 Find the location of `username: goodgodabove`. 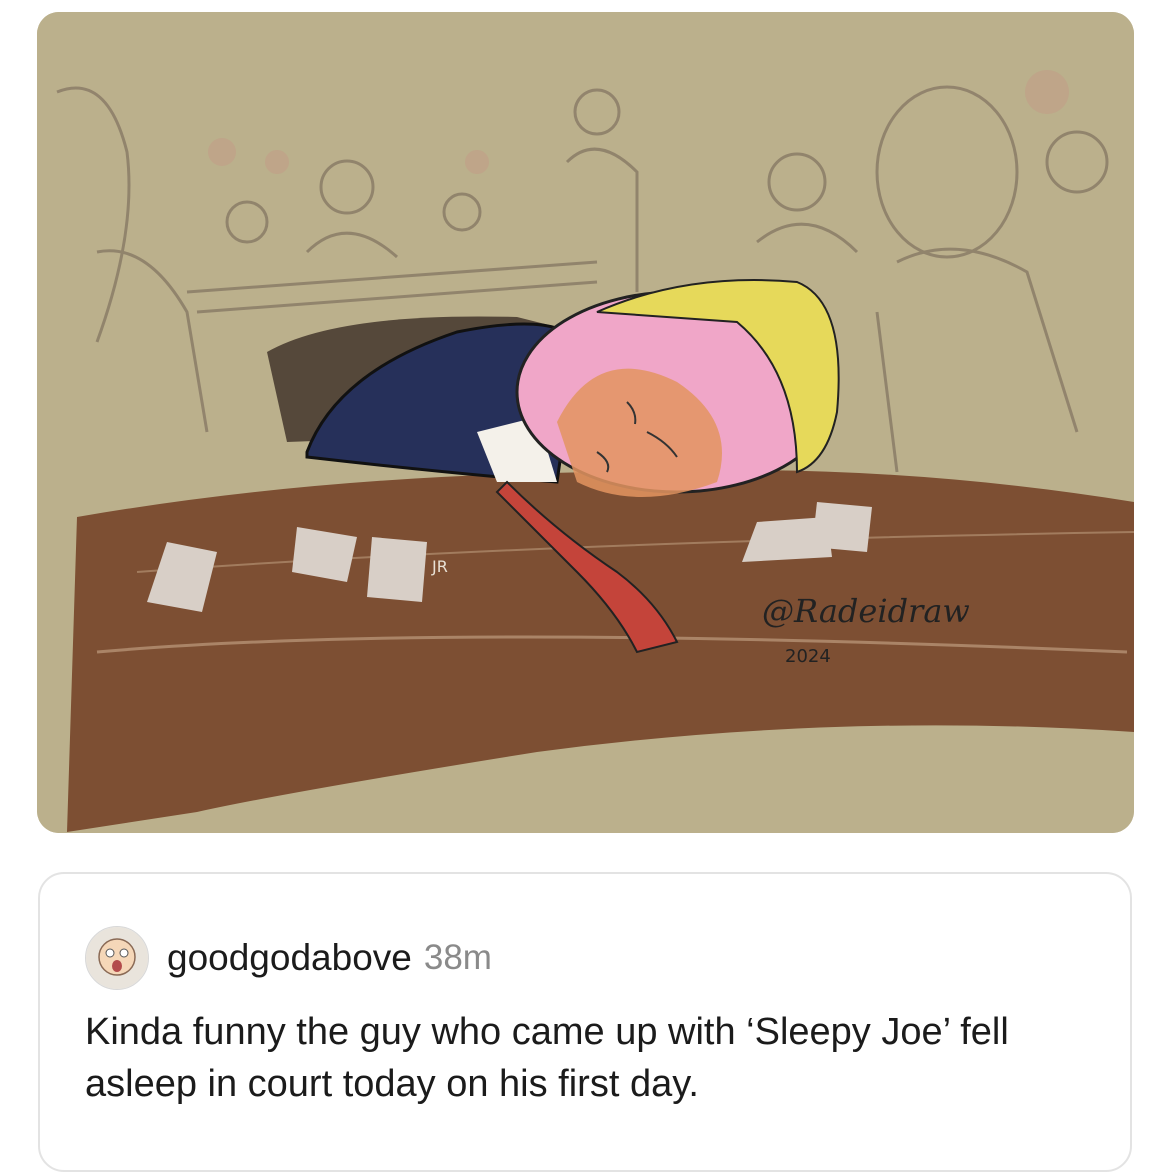

username: goodgodabove is located at coordinates (289, 958).